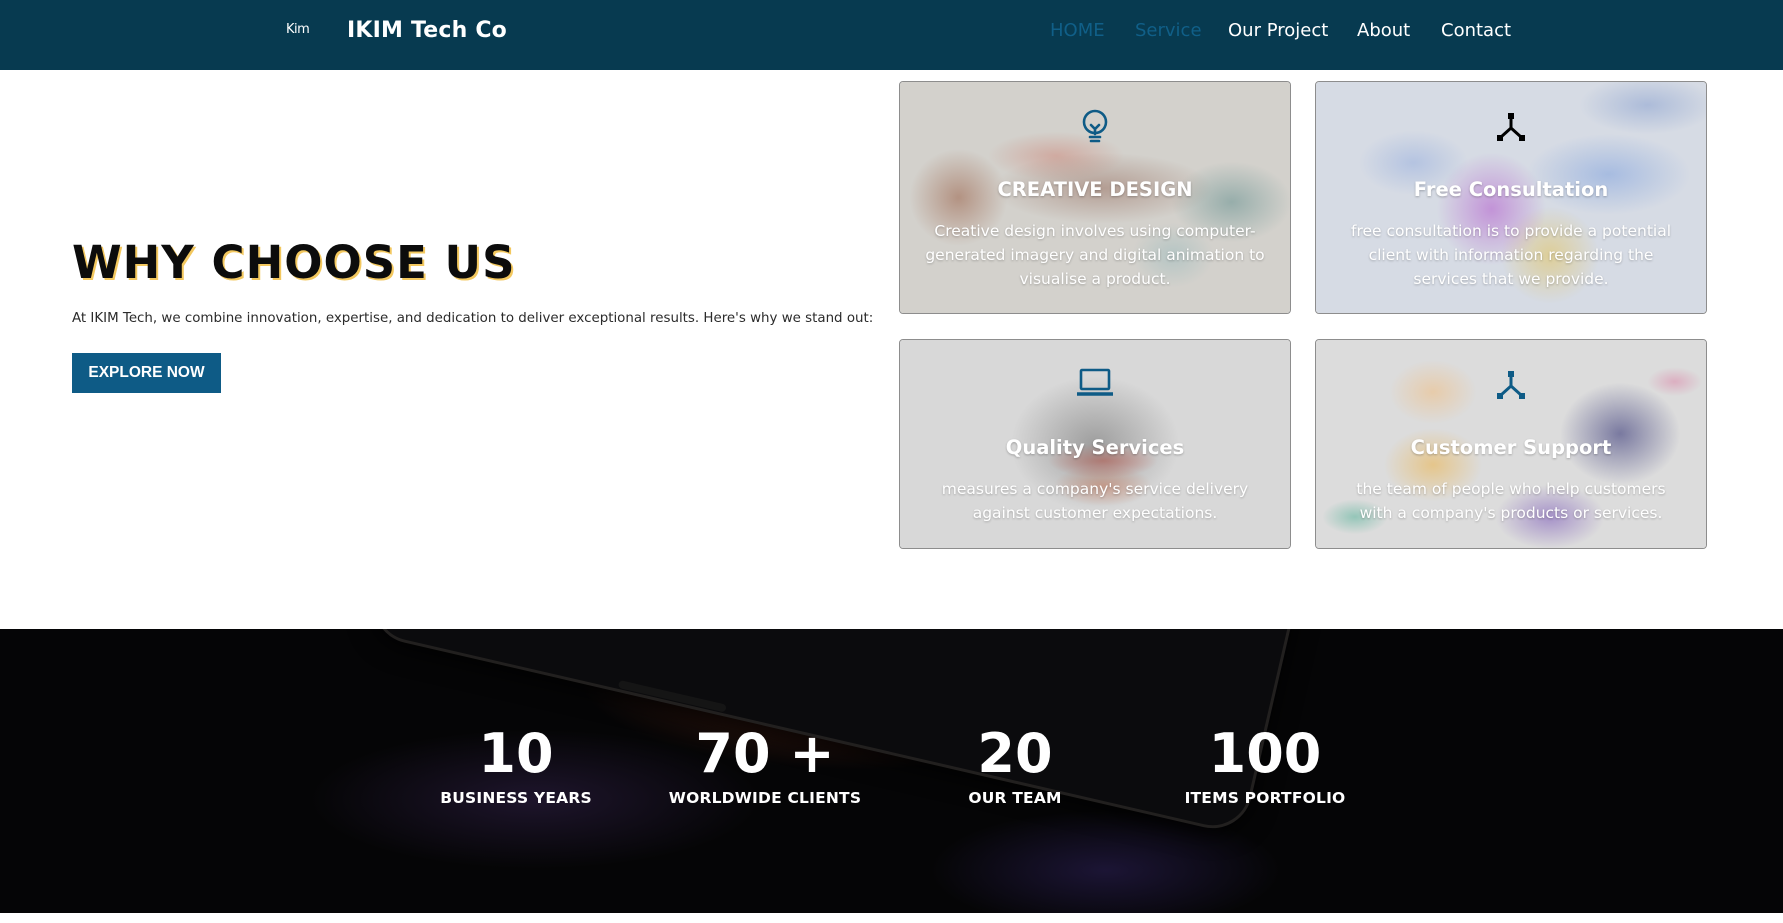  I want to click on stat-label: WORLDWIDE CLIENTS, so click(765, 798).